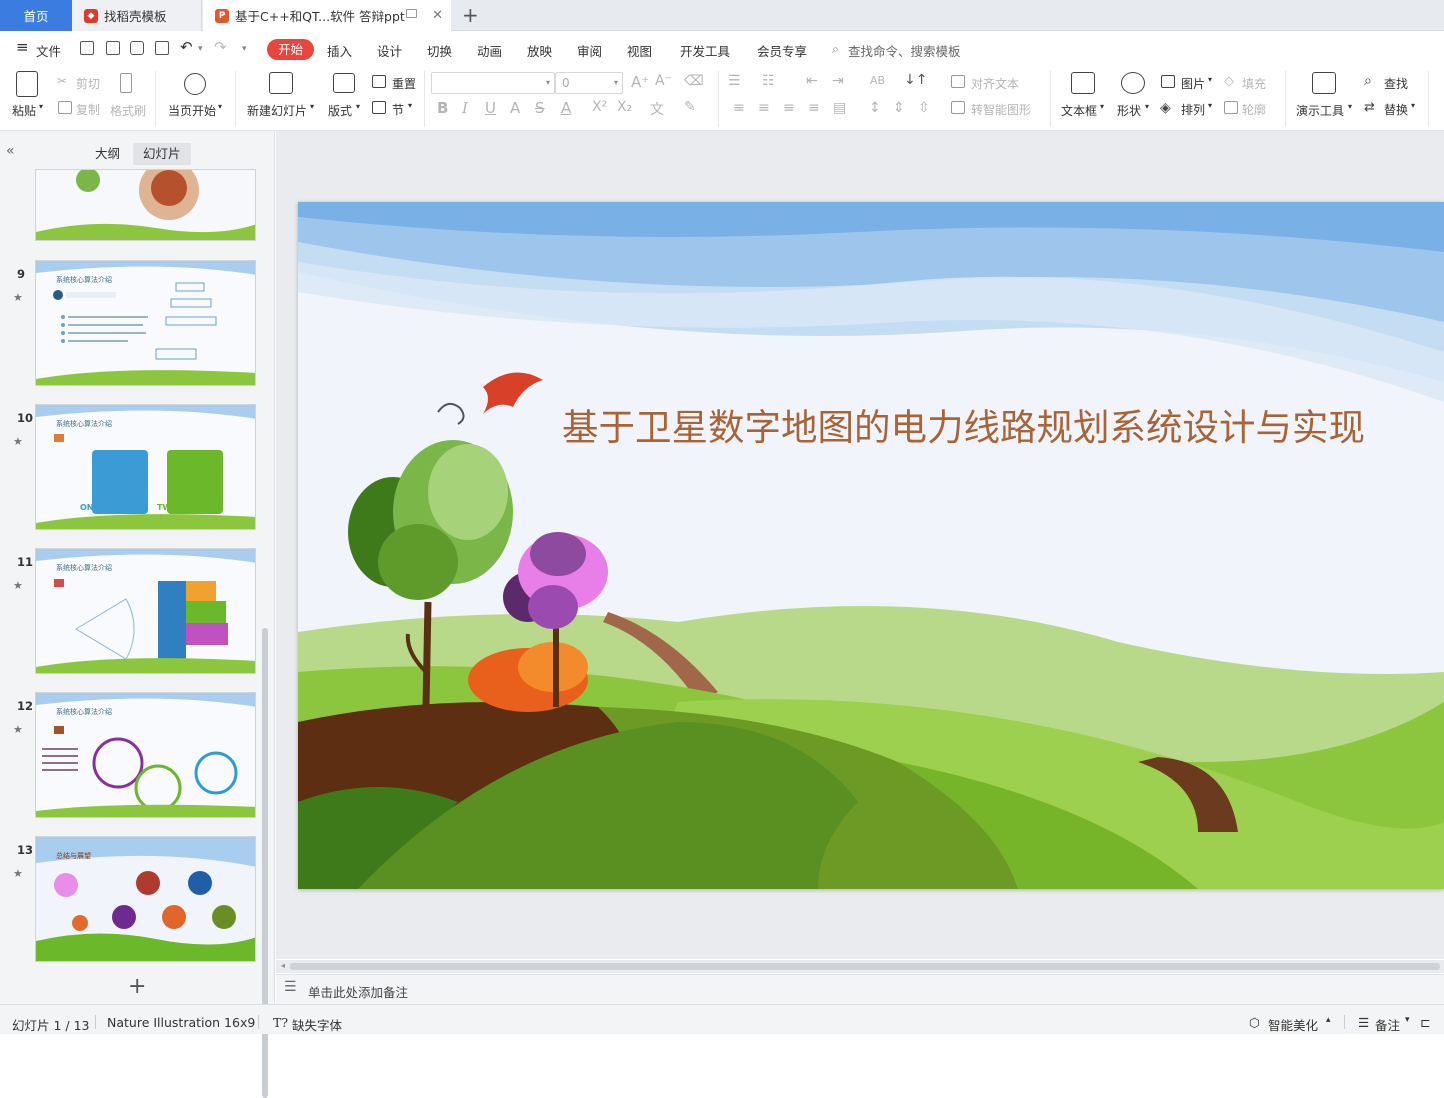 Image resolution: width=1444 pixels, height=1098 pixels. Describe the element at coordinates (145, 611) in the screenshot. I see `slide-thumbnail-11: 系统核心算法介绍` at that location.